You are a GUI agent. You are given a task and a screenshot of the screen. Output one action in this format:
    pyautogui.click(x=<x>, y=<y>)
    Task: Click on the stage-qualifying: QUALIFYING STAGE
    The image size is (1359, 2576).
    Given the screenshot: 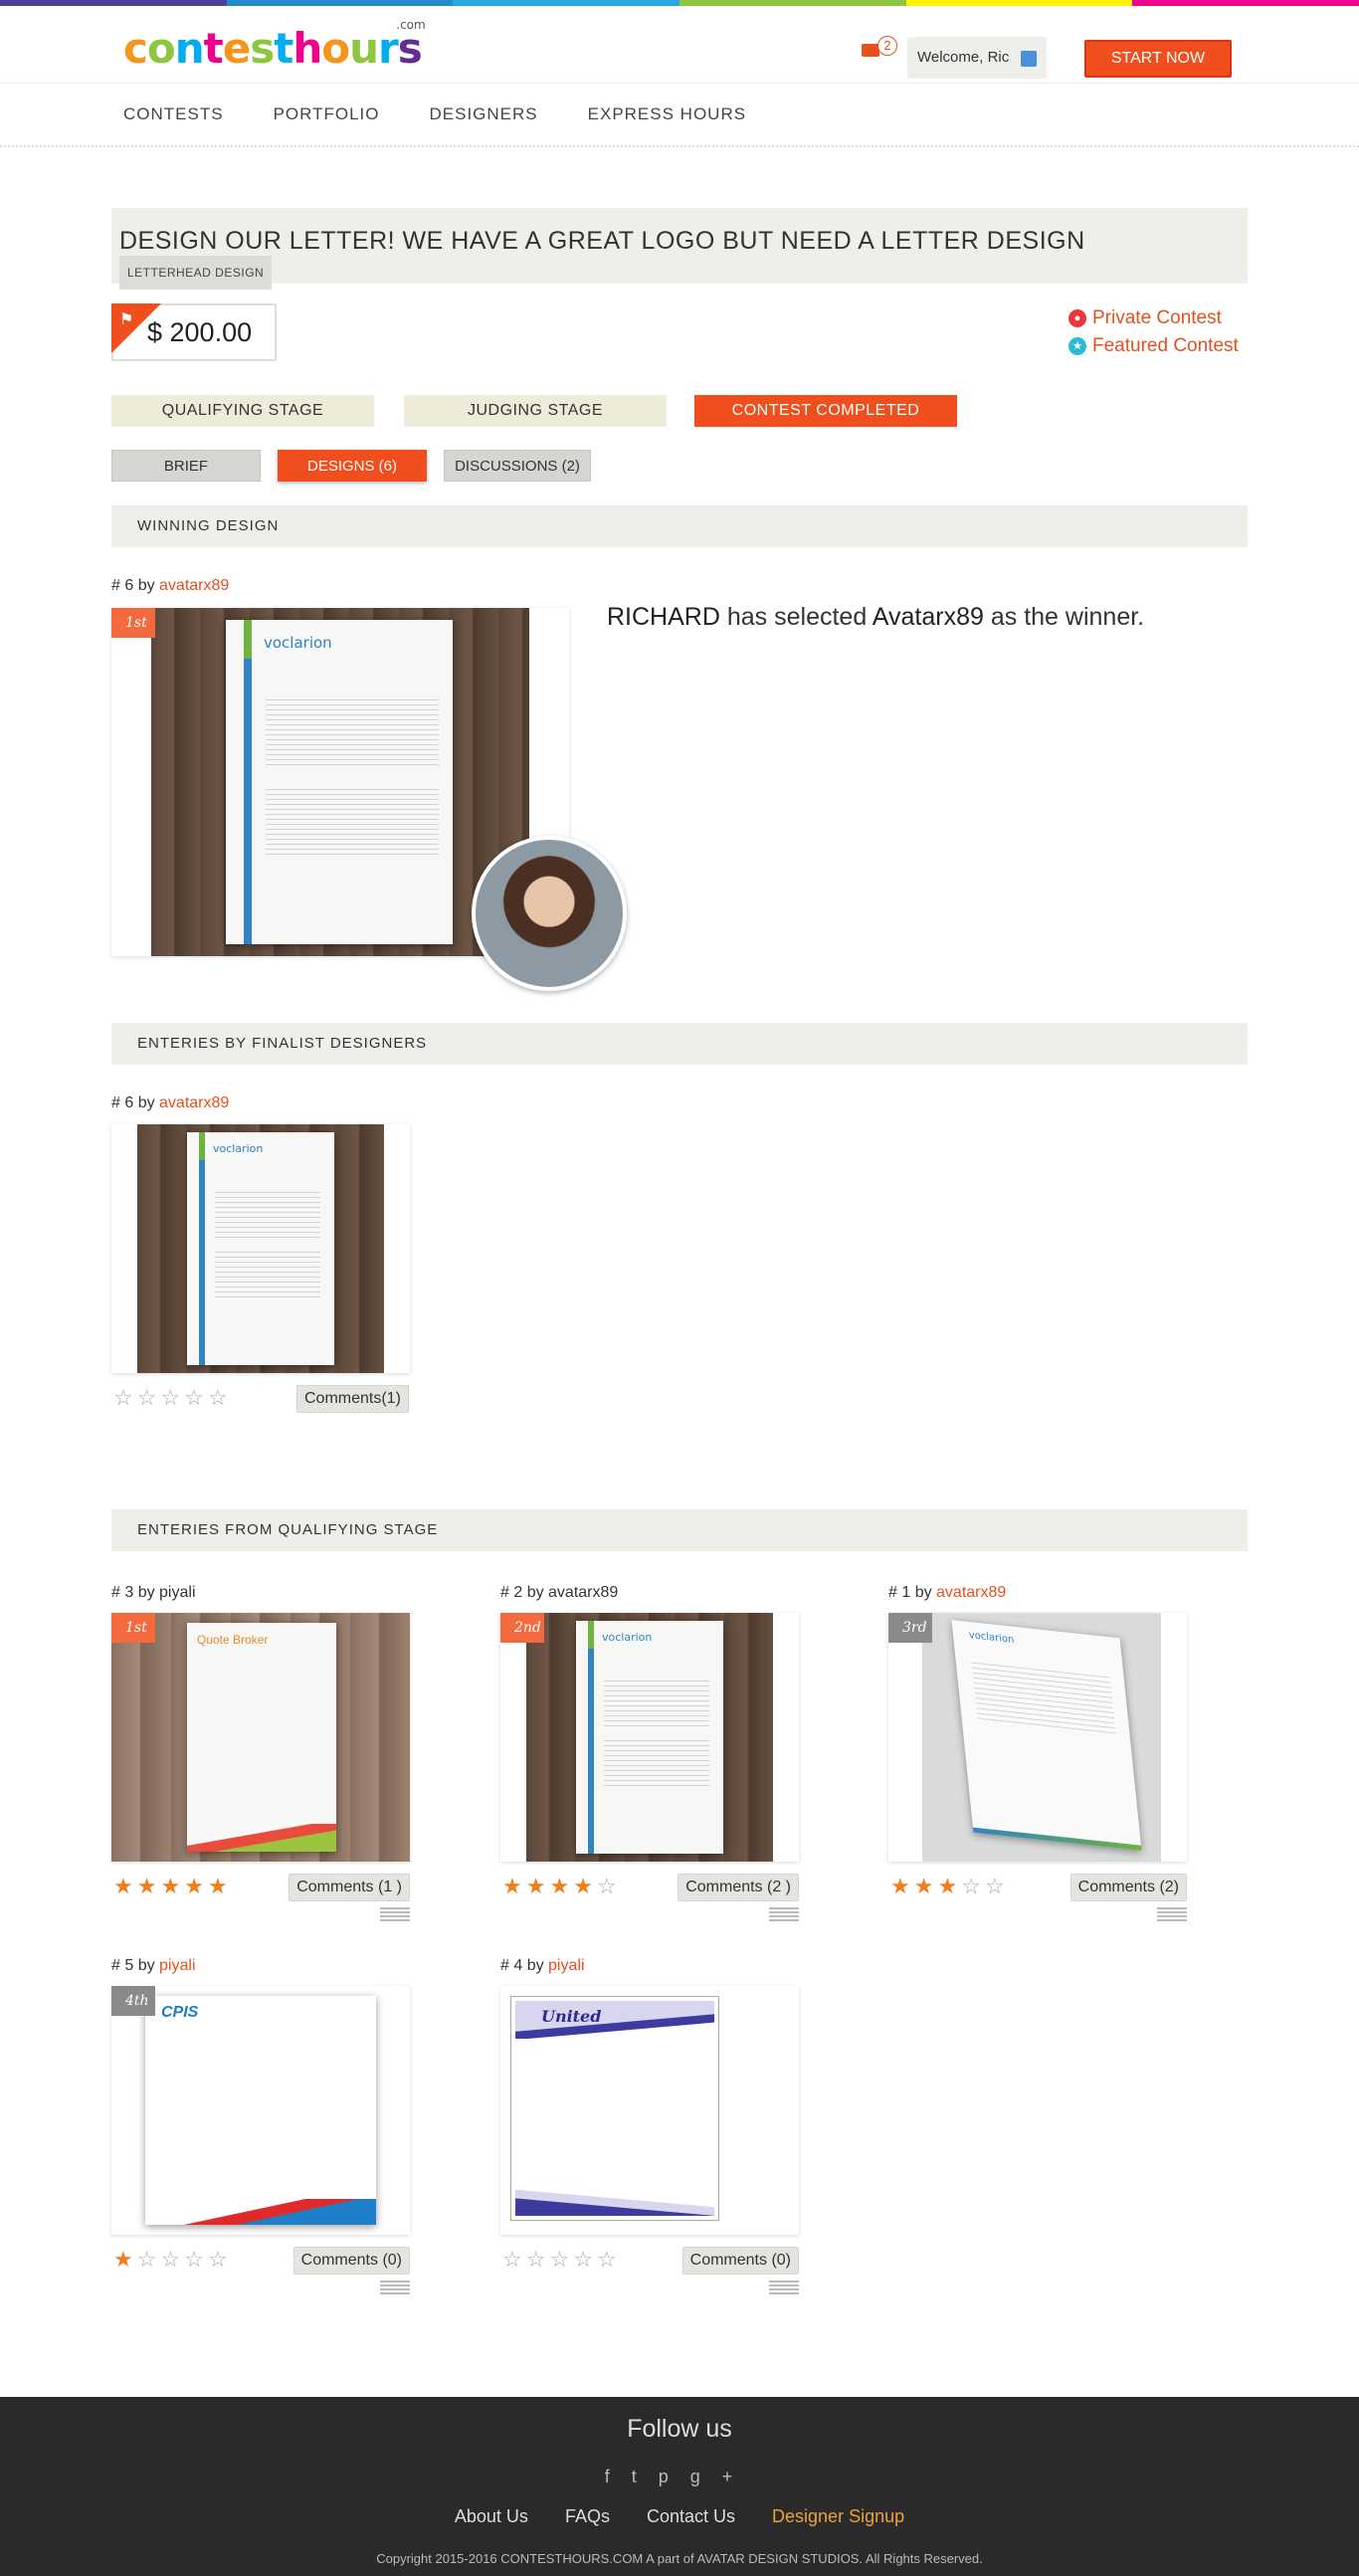 What is the action you would take?
    pyautogui.click(x=242, y=411)
    